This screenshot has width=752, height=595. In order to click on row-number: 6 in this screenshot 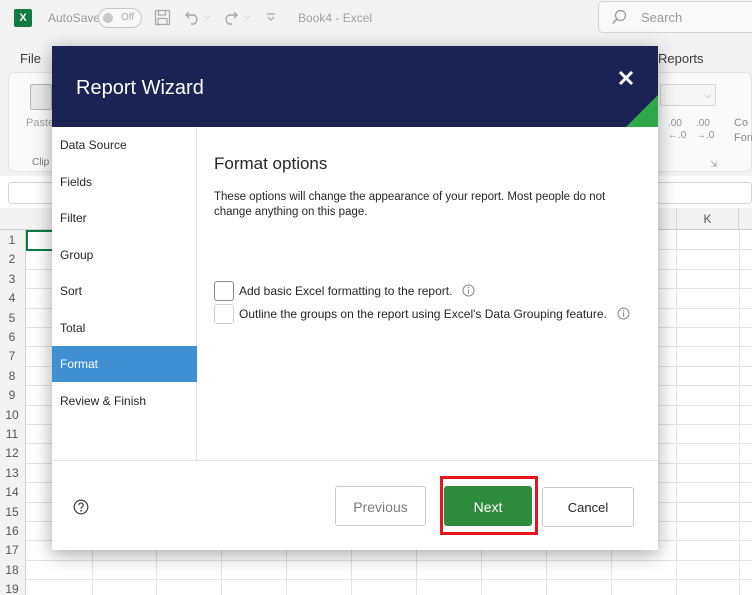, I will do `click(12, 337)`.